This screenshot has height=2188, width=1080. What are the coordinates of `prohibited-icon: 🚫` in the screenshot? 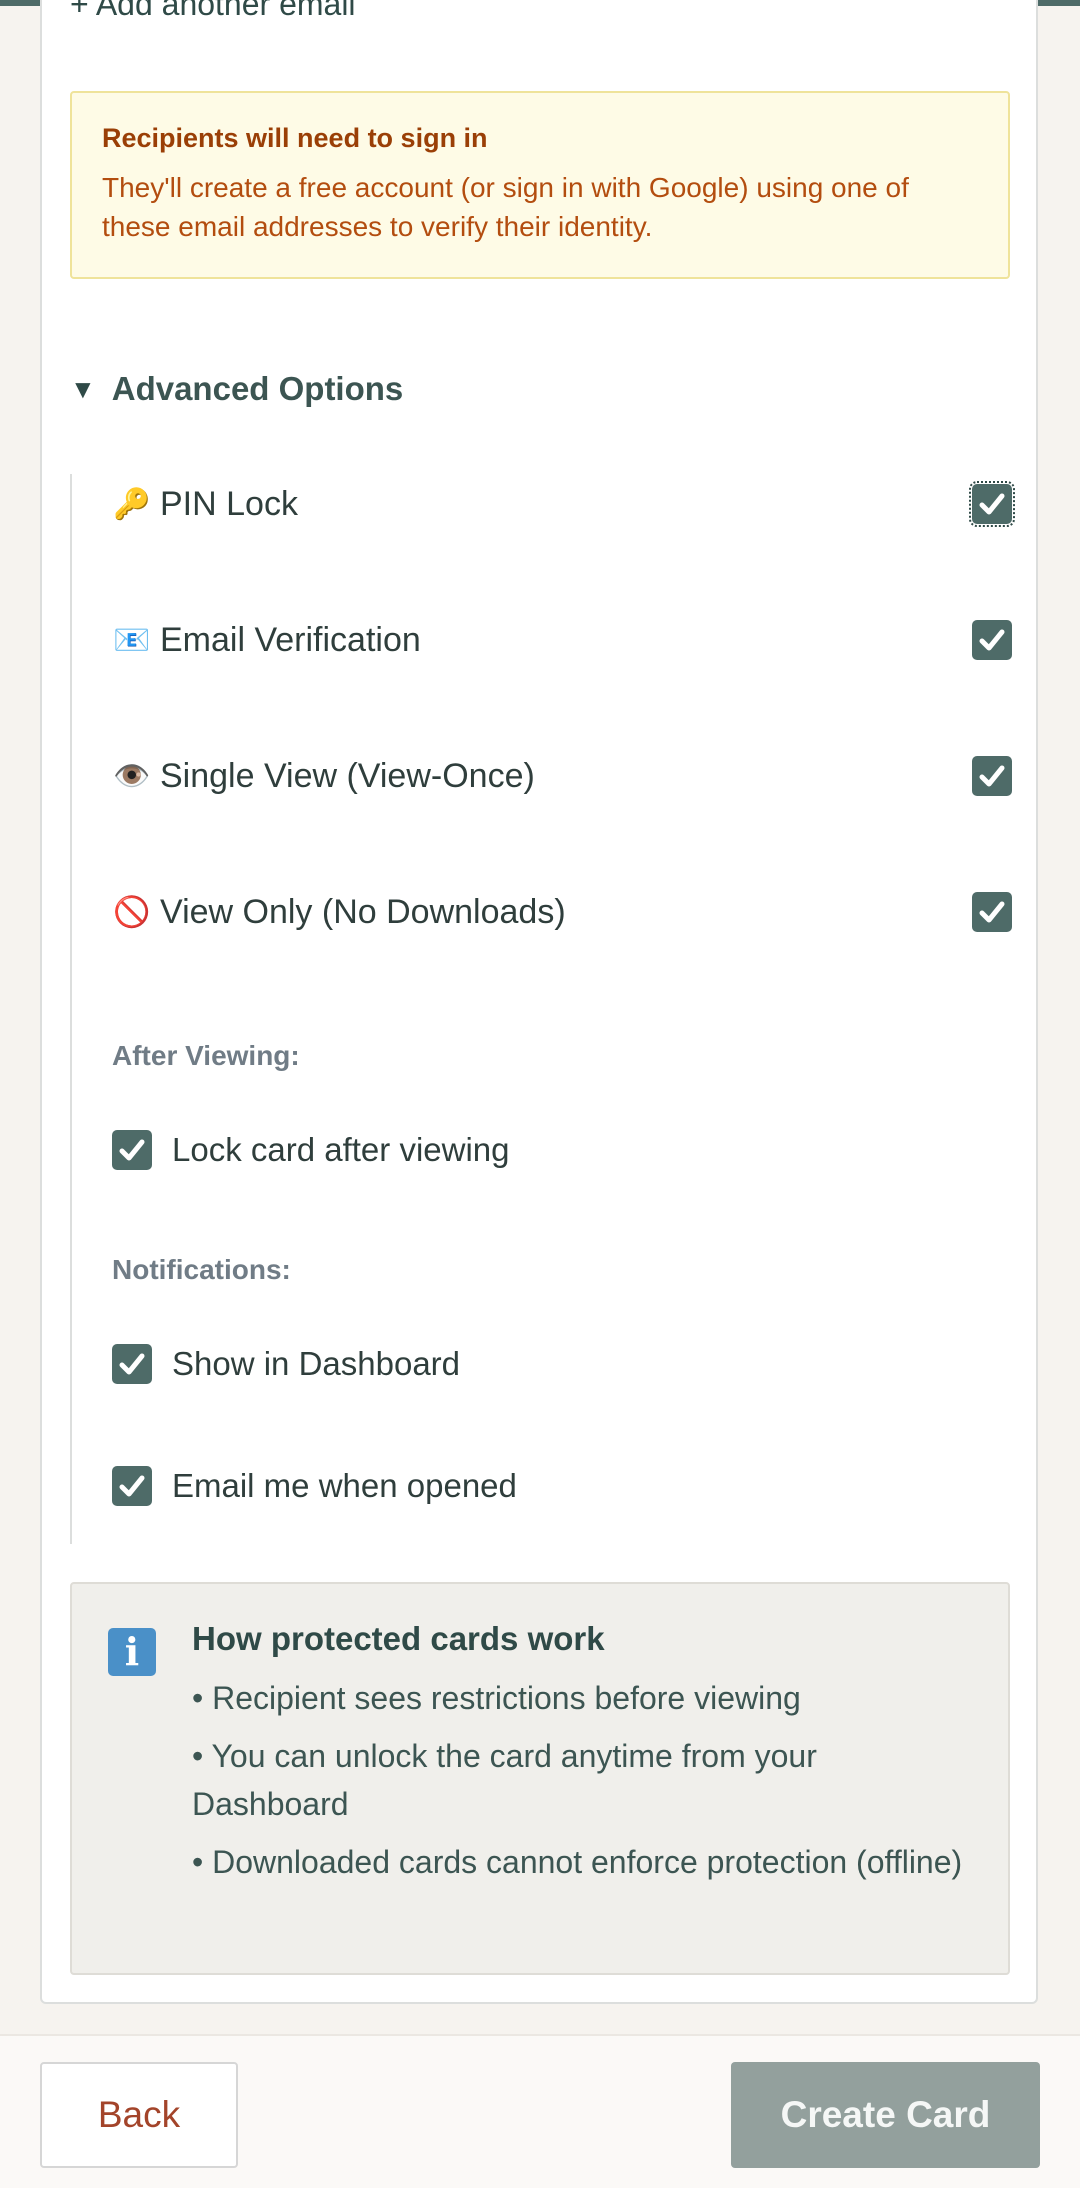 It's located at (132, 912).